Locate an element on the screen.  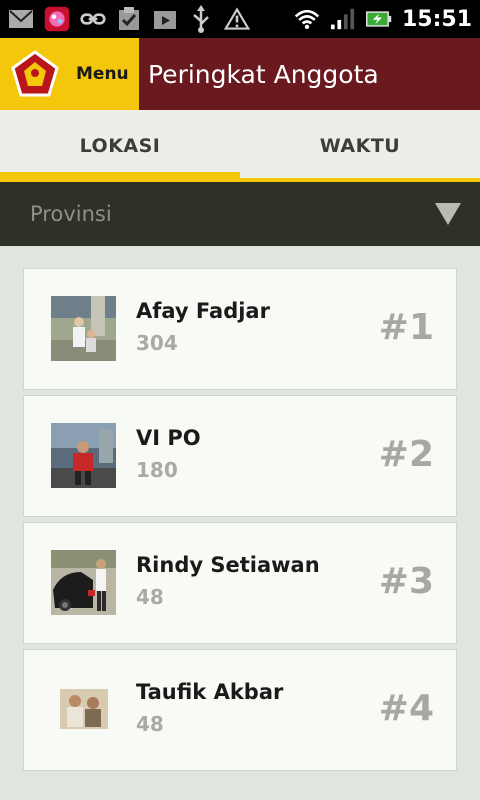
battery-charging-icon is located at coordinates (378, 19).